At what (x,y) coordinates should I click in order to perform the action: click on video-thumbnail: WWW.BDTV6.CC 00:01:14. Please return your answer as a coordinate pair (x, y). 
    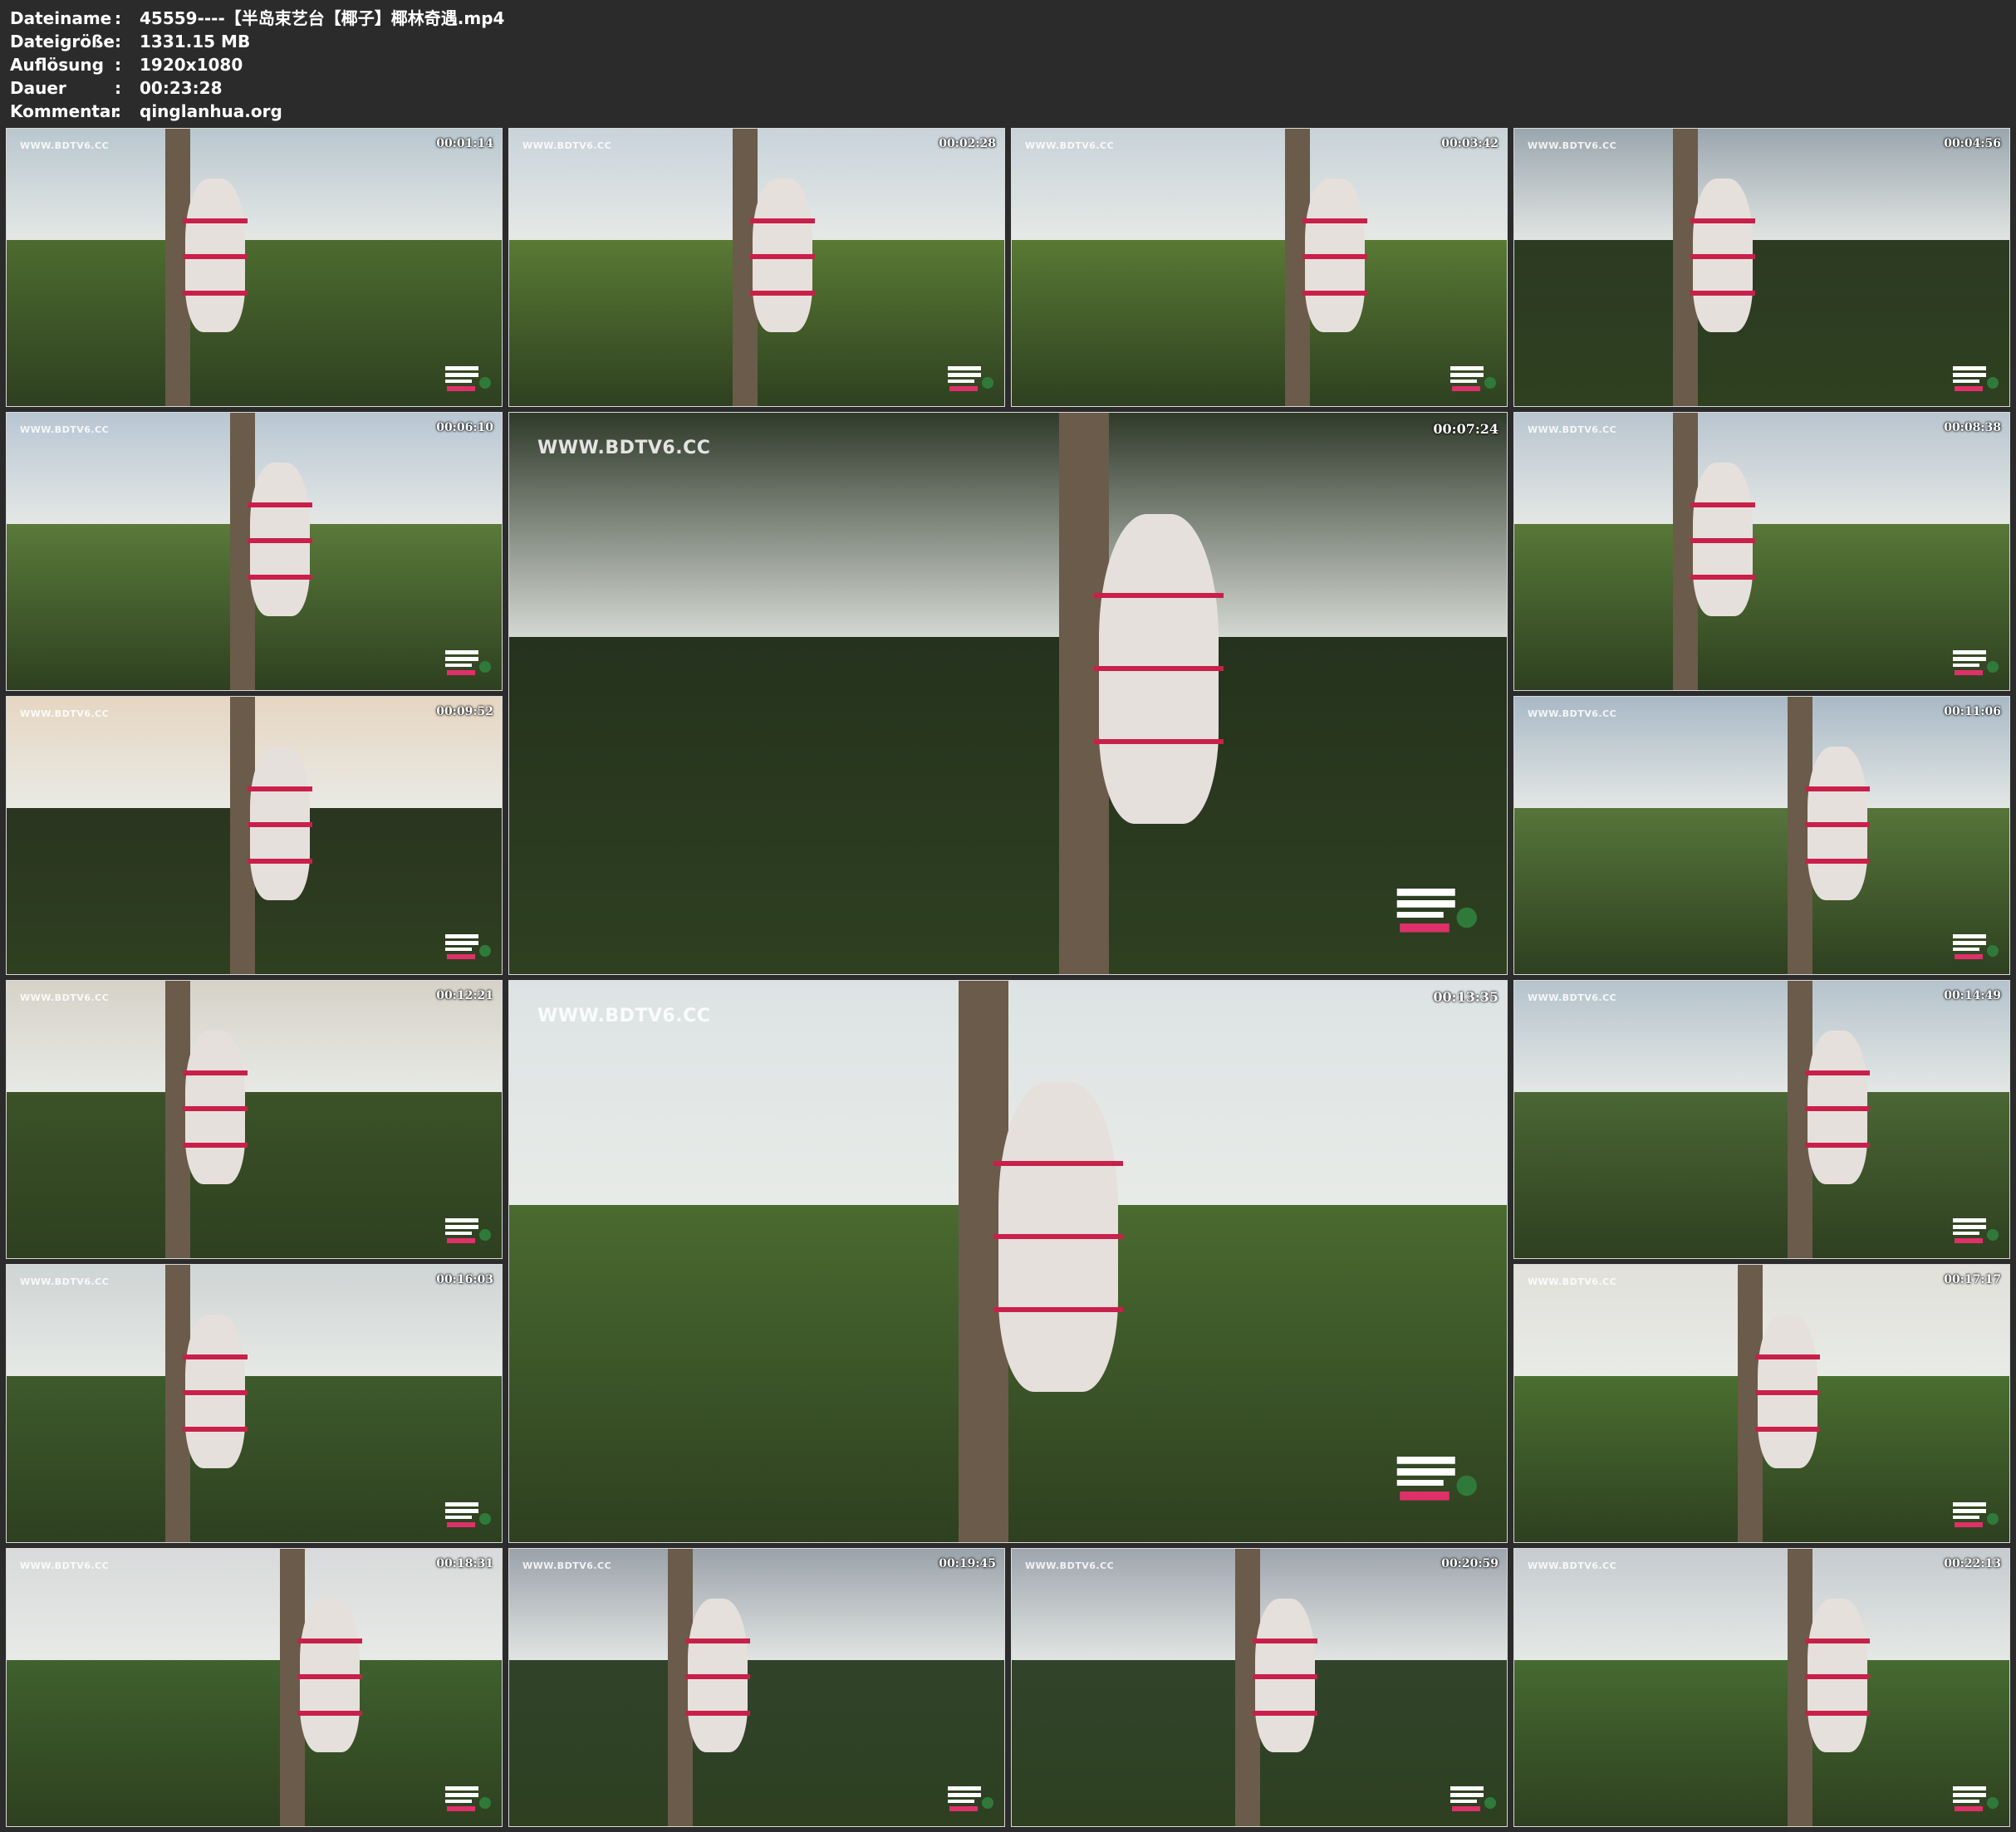
    Looking at the image, I should click on (255, 267).